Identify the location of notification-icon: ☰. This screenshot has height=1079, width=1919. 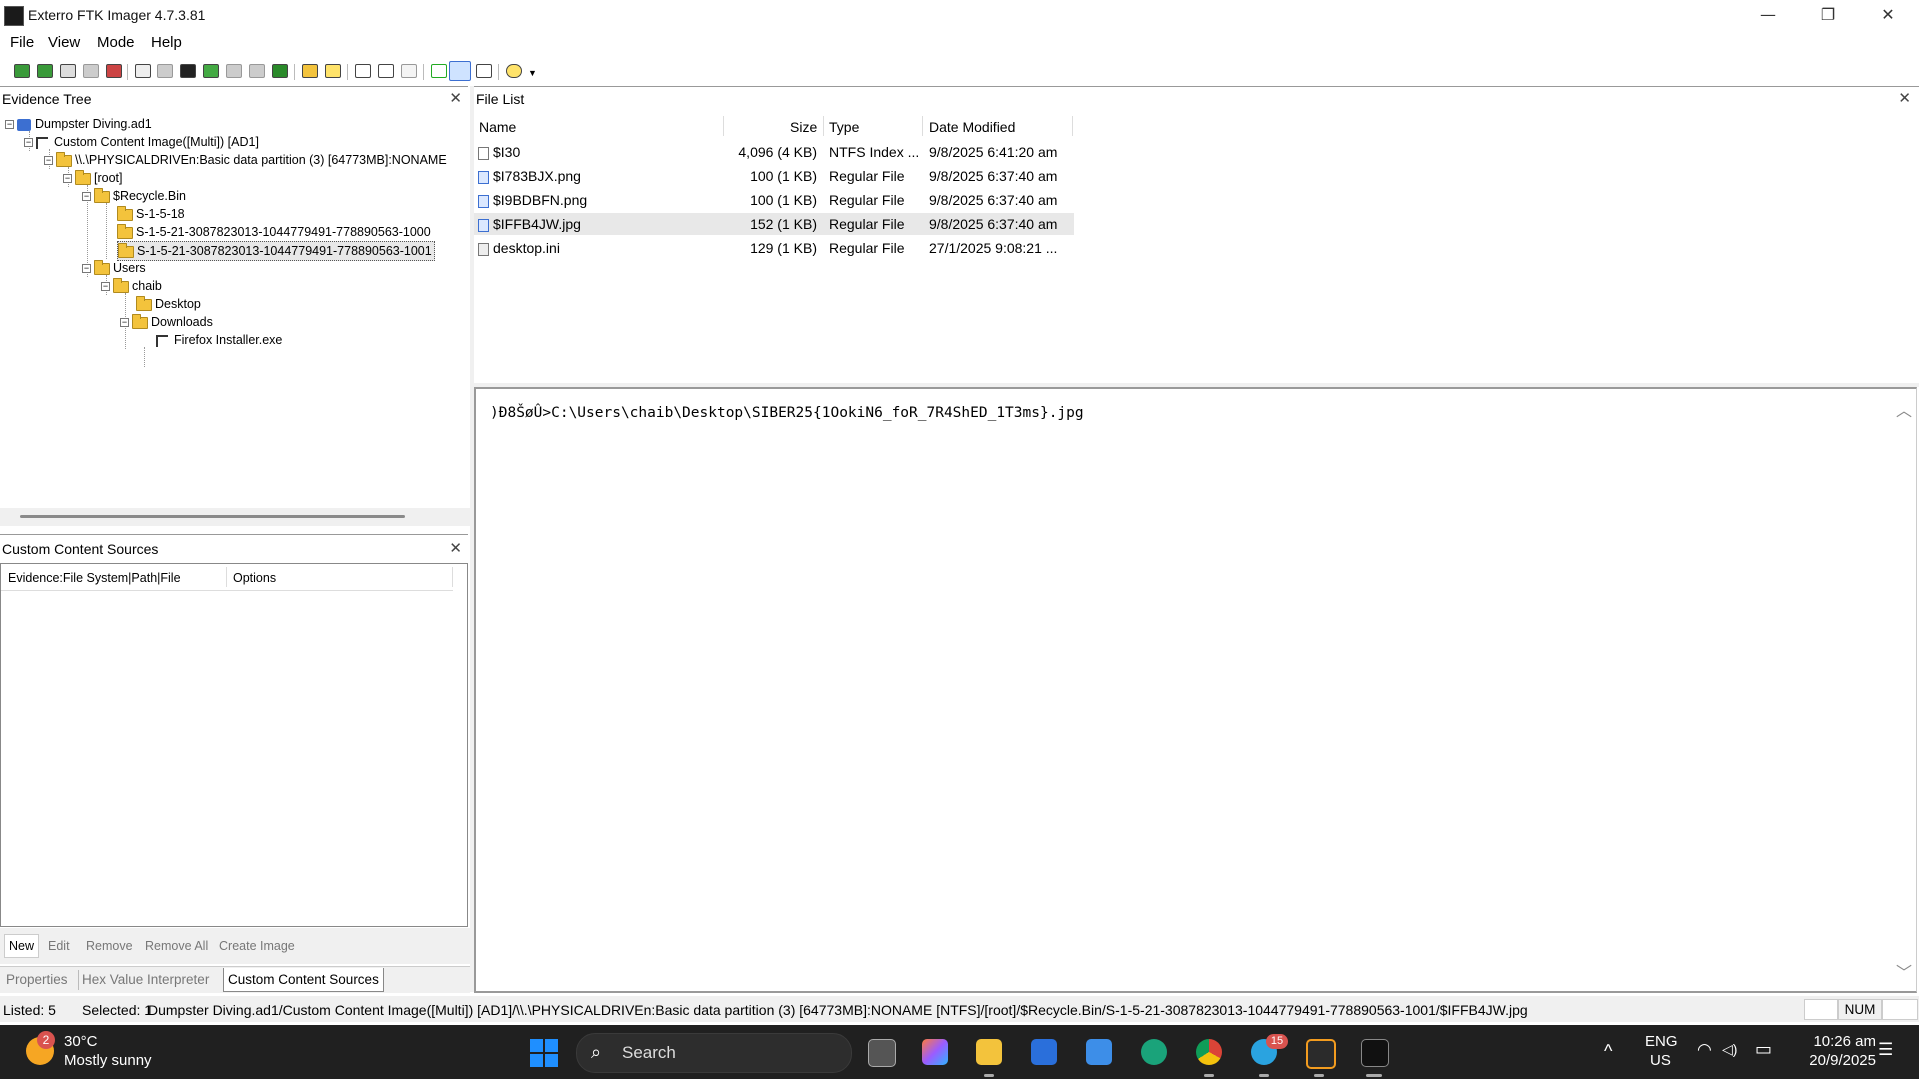
(1885, 1050).